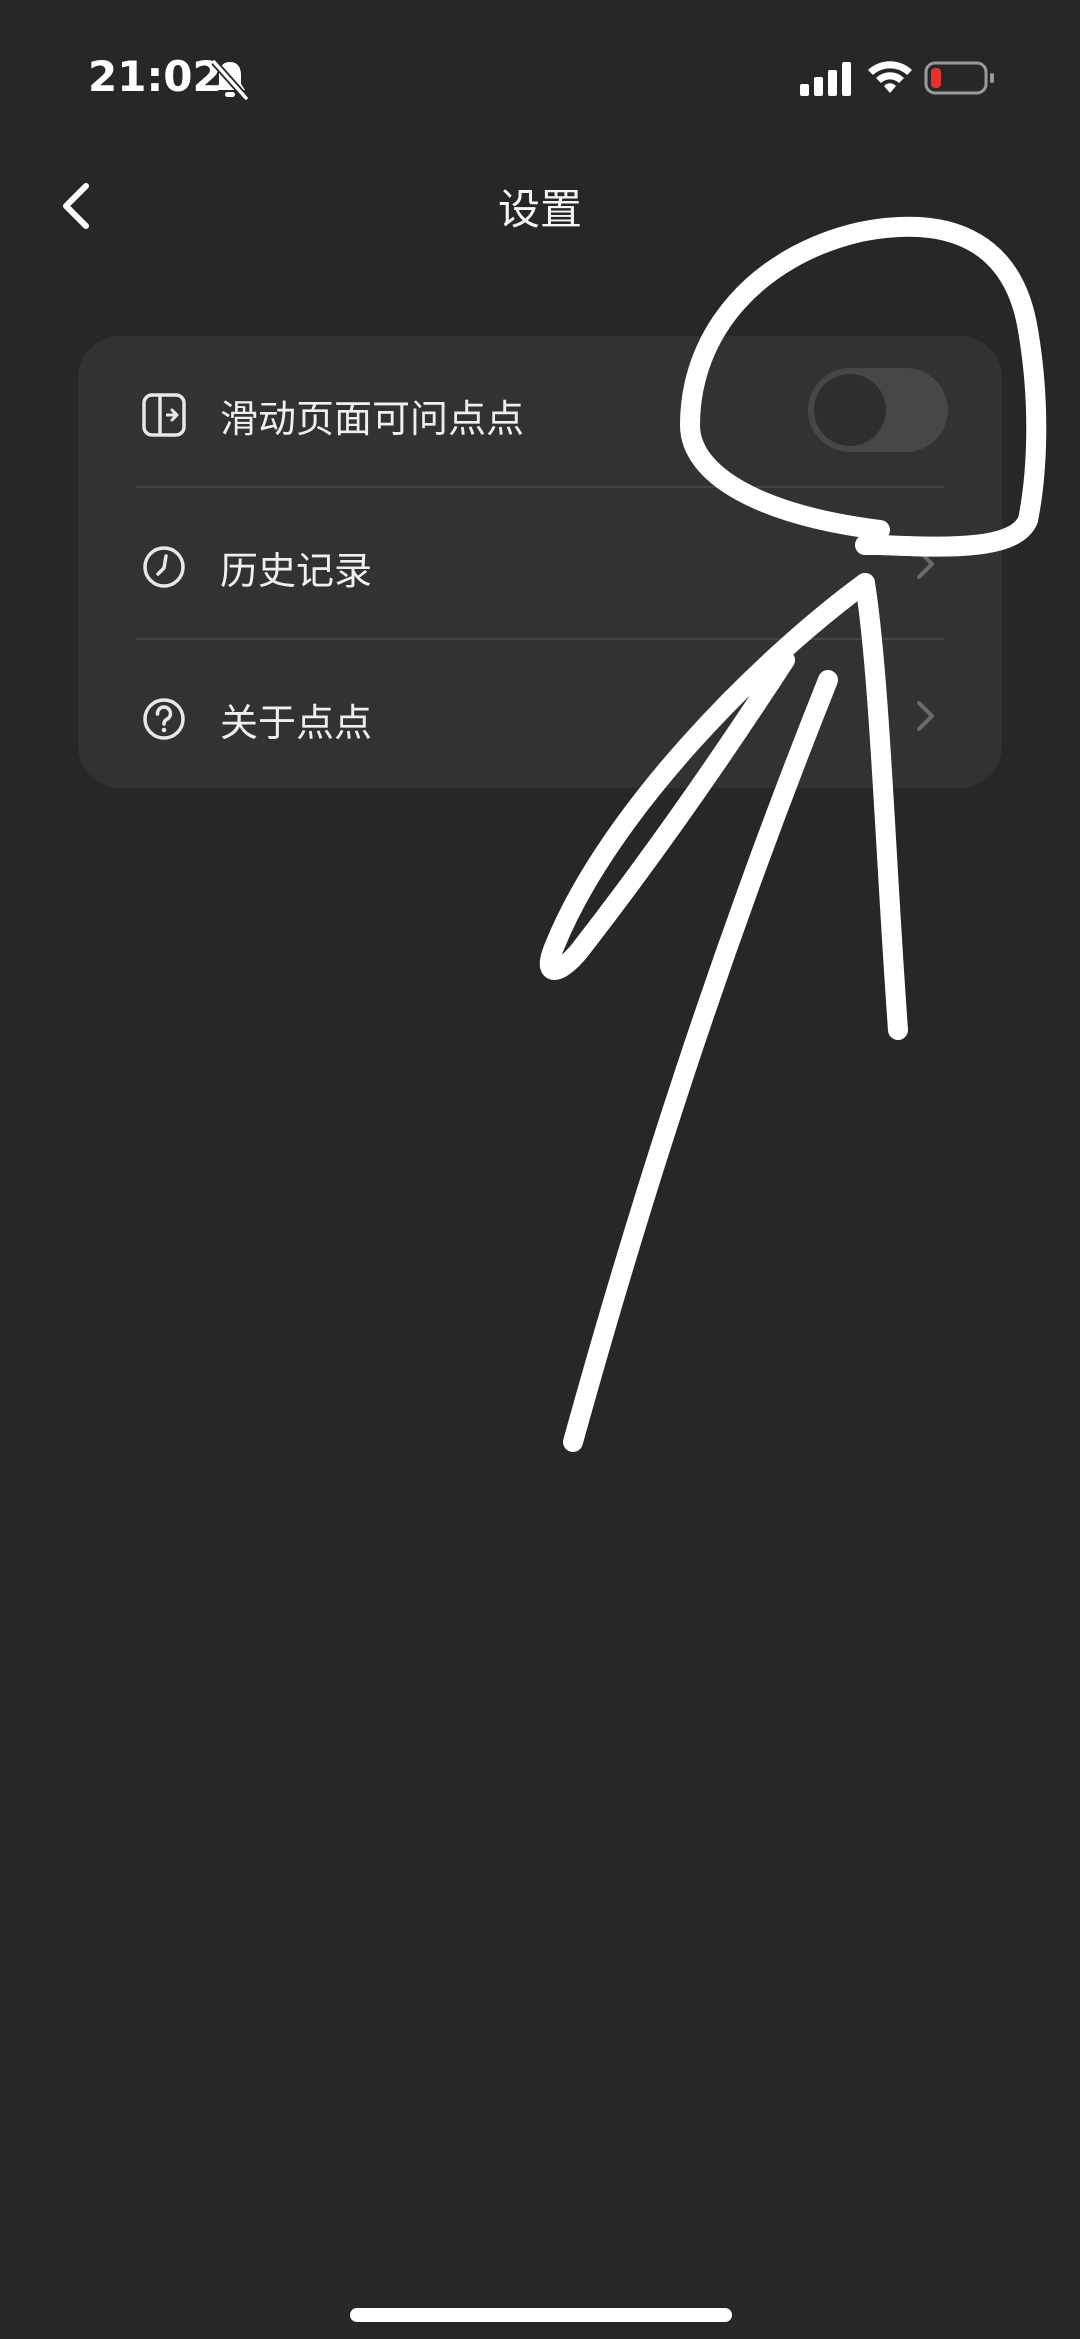 The height and width of the screenshot is (2339, 1080). What do you see at coordinates (890, 77) in the screenshot?
I see `wifi-icon` at bounding box center [890, 77].